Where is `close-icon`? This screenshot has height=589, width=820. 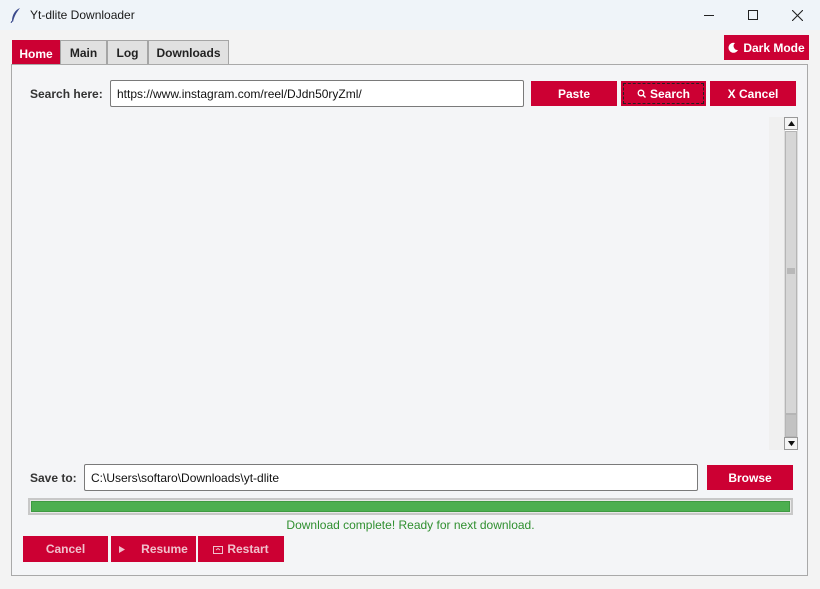 close-icon is located at coordinates (797, 15).